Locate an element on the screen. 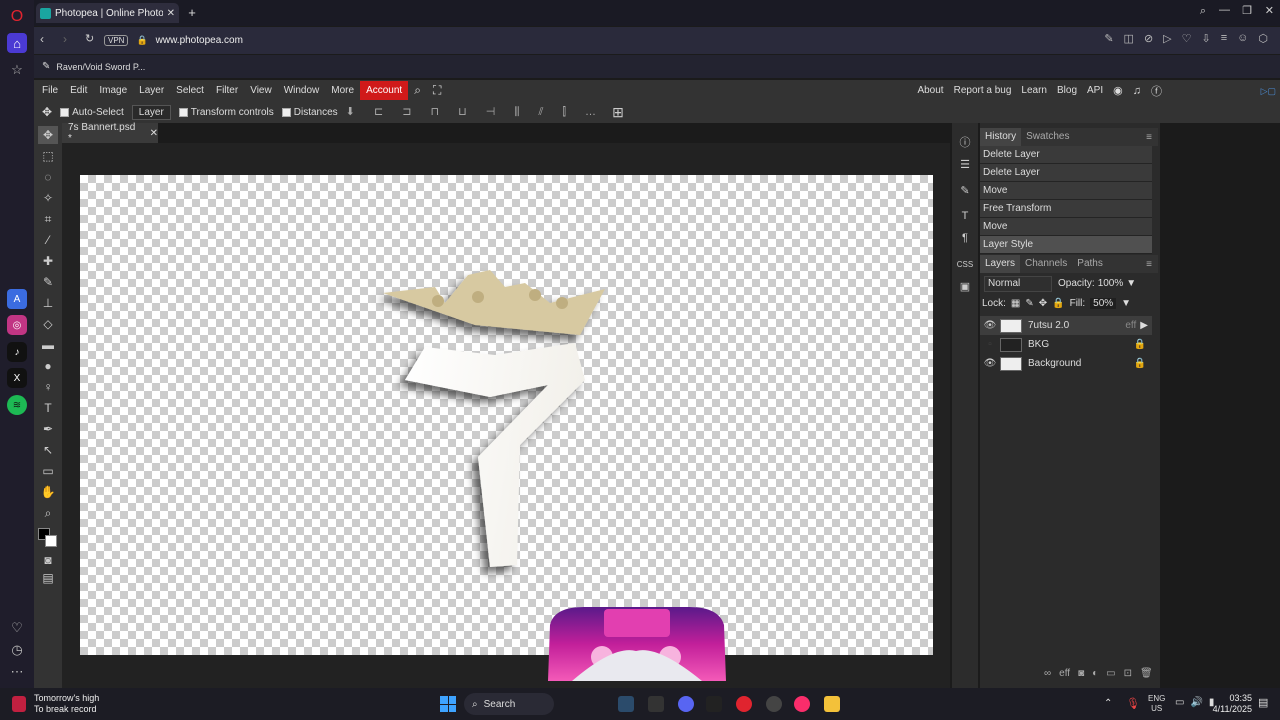 Image resolution: width=1280 pixels, height=720 pixels. eye-hidden-icon: ▫ is located at coordinates (990, 344).